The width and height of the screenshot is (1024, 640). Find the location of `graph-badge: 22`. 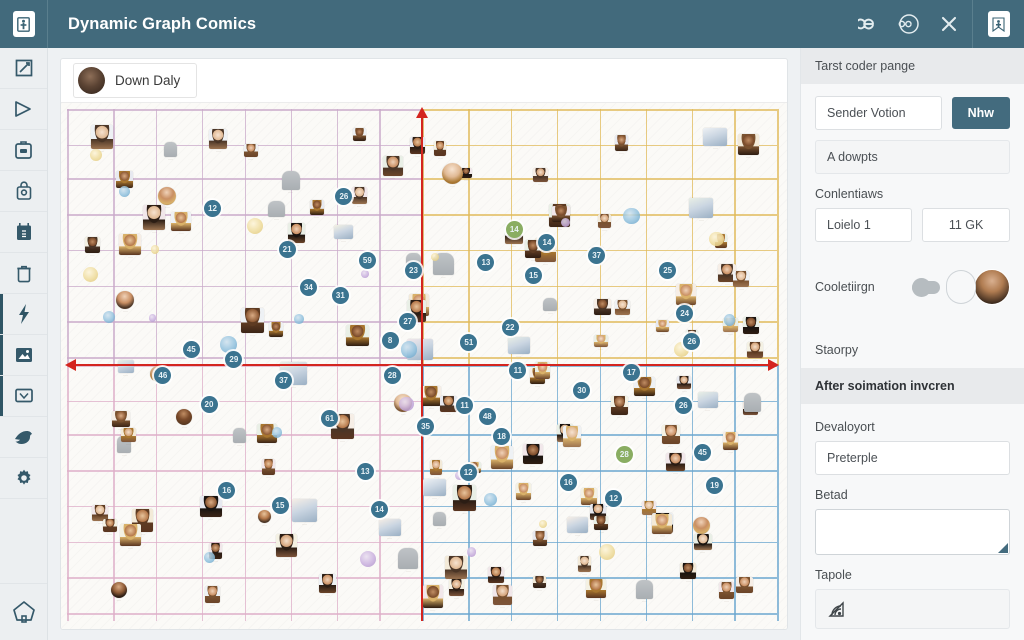

graph-badge: 22 is located at coordinates (510, 327).